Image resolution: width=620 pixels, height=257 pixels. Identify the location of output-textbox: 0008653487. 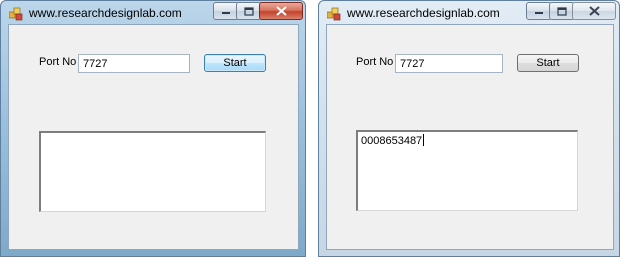
(467, 170).